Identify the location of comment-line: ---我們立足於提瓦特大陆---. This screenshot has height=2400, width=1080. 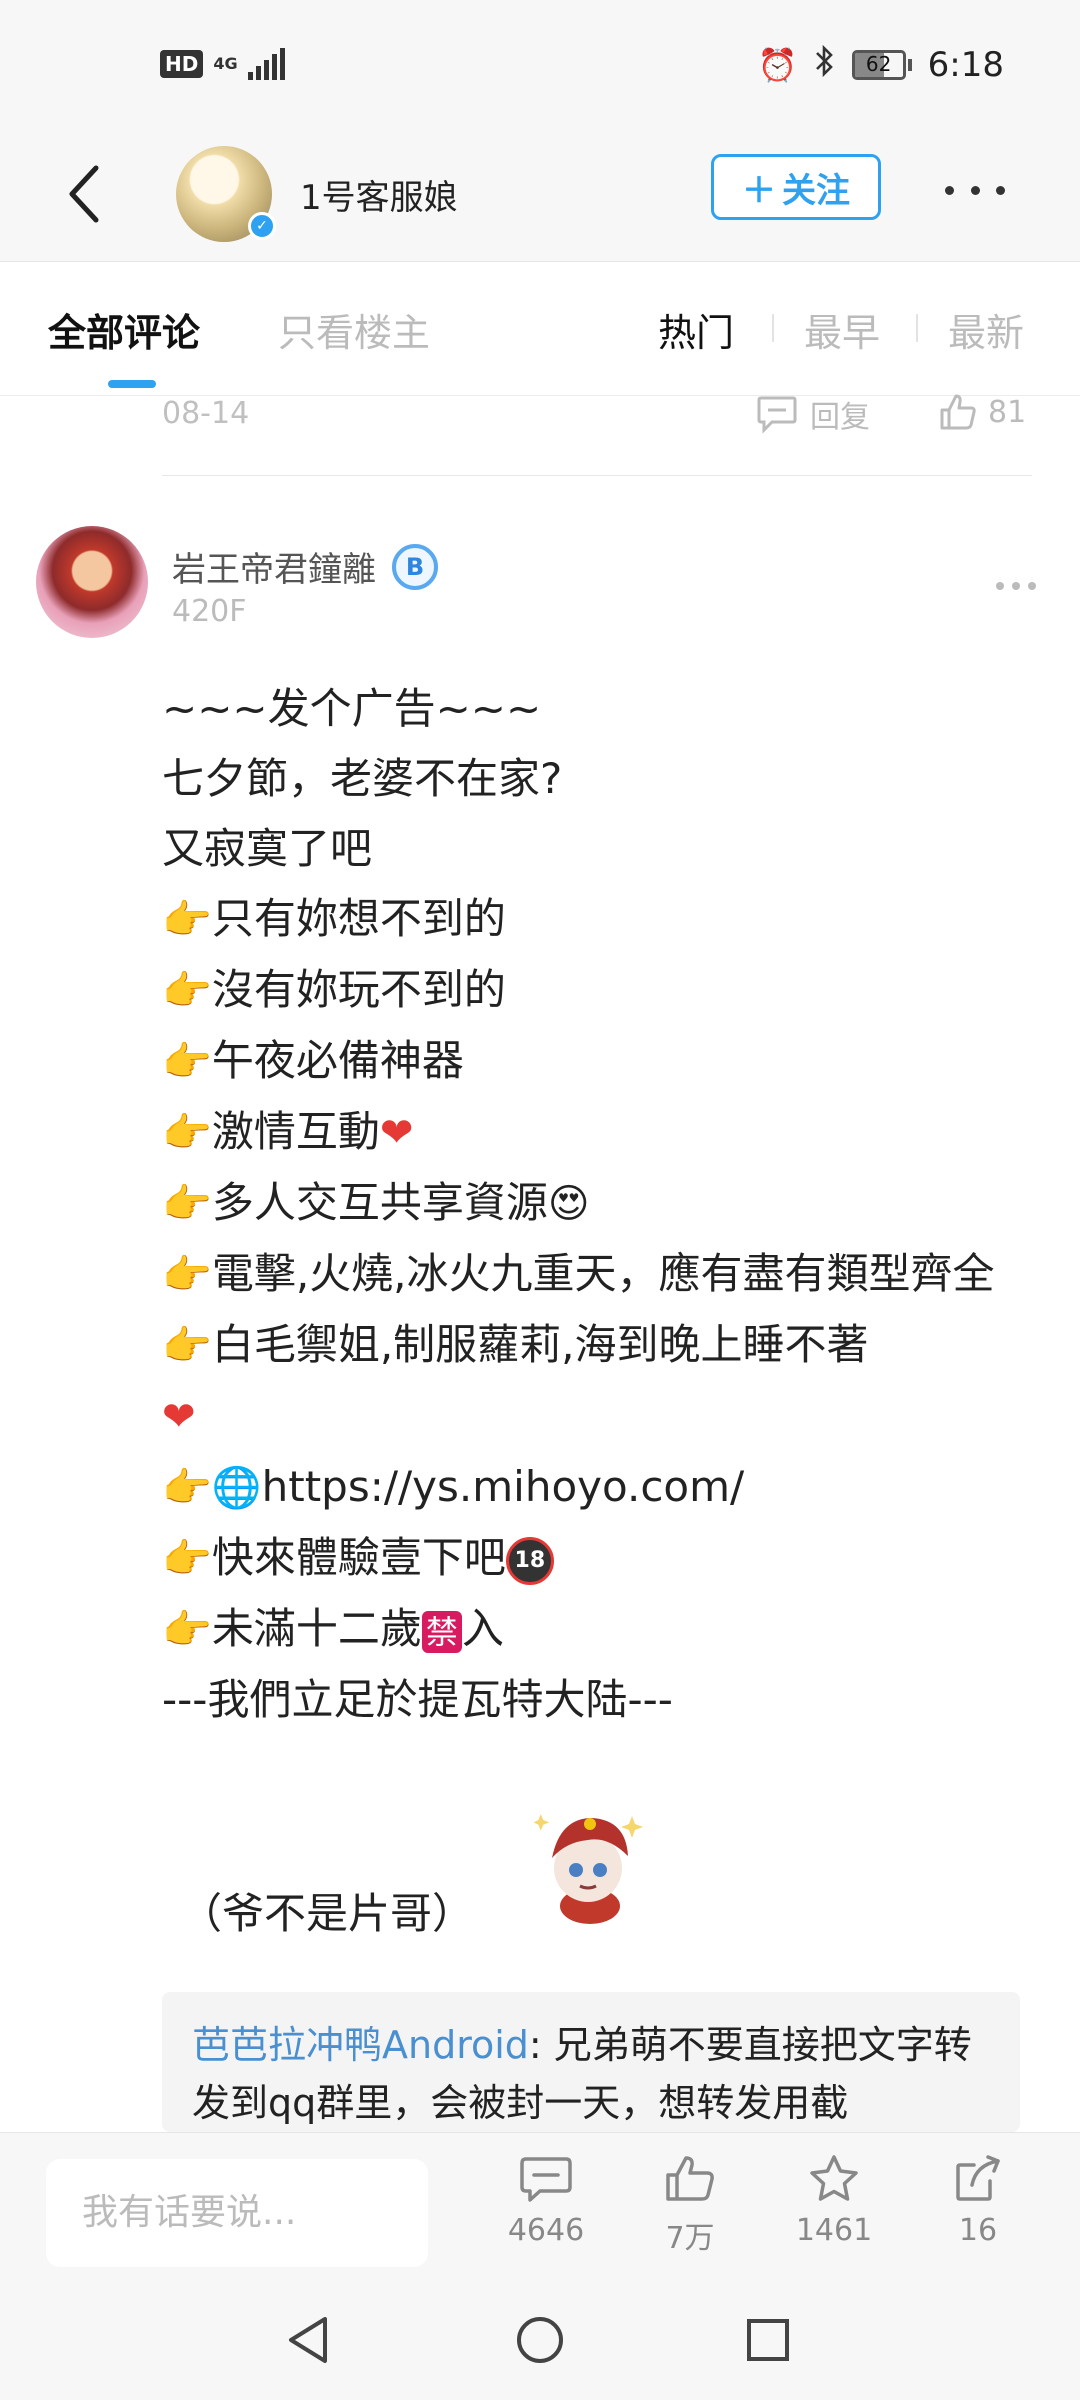
(417, 1699).